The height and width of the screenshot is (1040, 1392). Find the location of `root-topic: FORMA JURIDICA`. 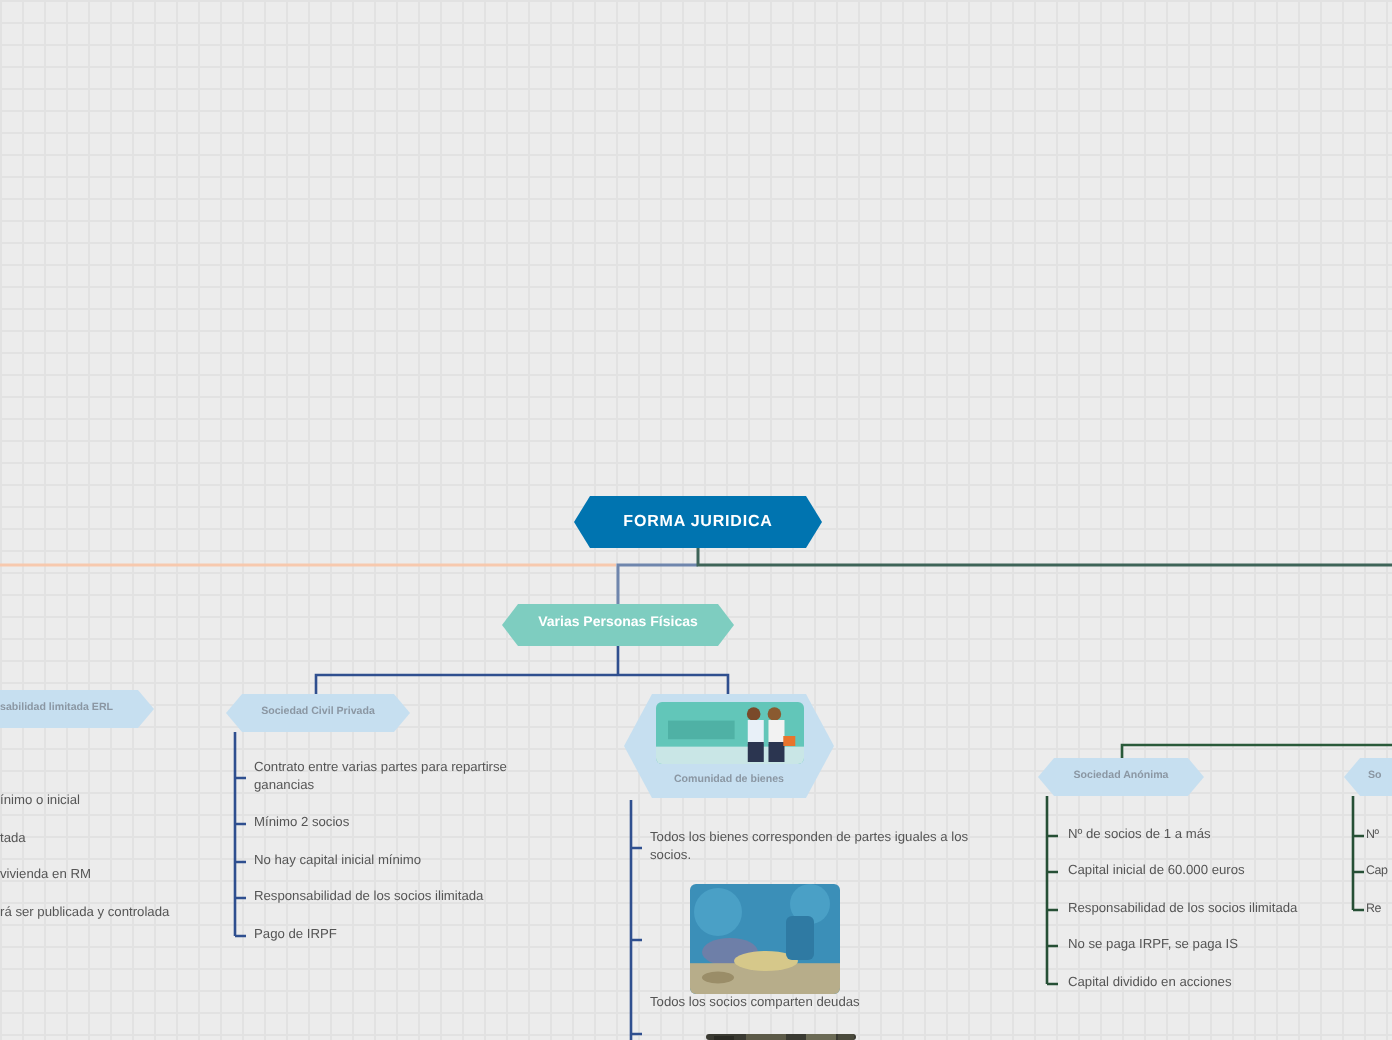

root-topic: FORMA JURIDICA is located at coordinates (698, 522).